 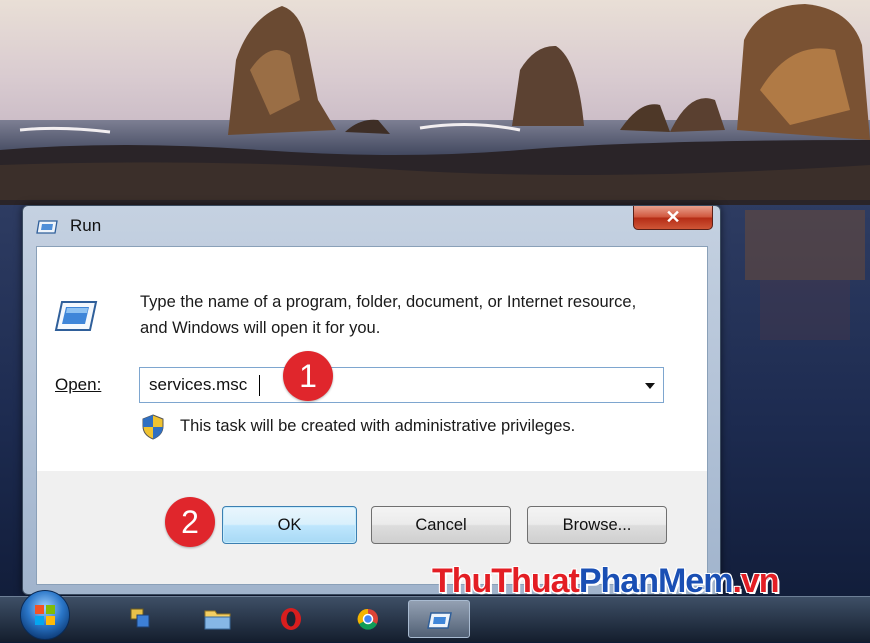 What do you see at coordinates (506, 581) in the screenshot?
I see `watermark-part1: ThuThuat` at bounding box center [506, 581].